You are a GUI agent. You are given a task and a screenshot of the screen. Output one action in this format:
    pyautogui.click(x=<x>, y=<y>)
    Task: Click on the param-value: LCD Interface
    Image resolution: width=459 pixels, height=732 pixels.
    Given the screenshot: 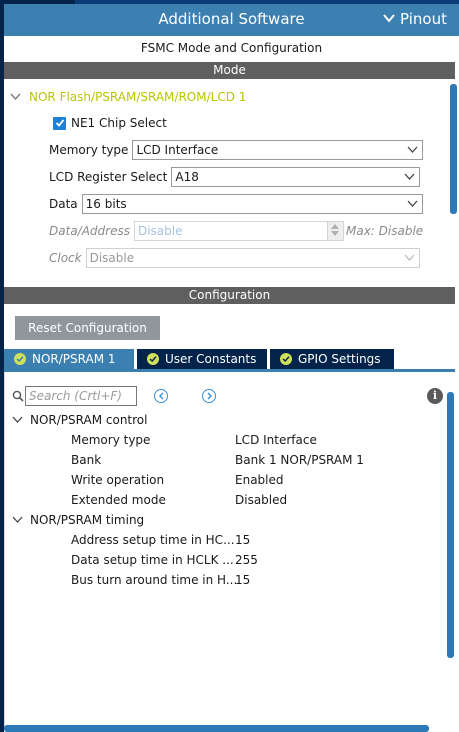 What is the action you would take?
    pyautogui.click(x=276, y=440)
    